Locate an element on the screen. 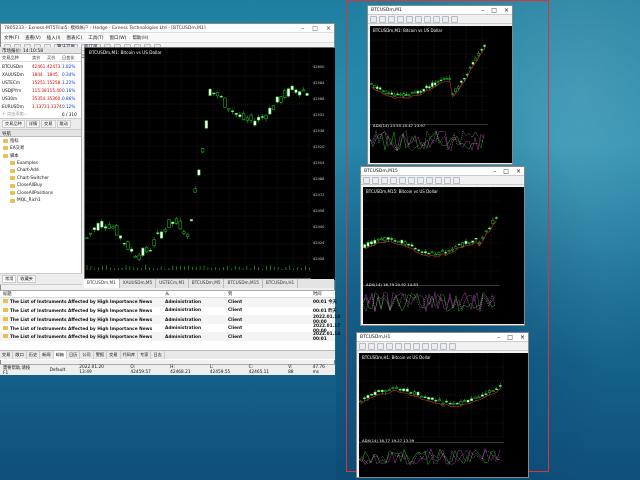 Image resolution: width=640 pixels, height=480 pixels. market-watch-row: BTCUSDm 42461. 42473. 1.82% is located at coordinates (40, 66).